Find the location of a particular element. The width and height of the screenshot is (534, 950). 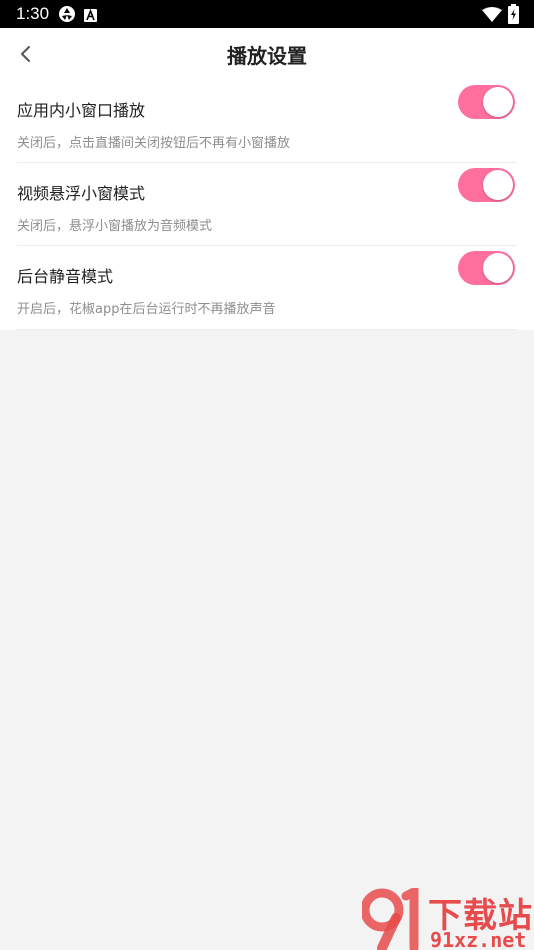

setting-title: 后台静音模式 is located at coordinates (65, 276).